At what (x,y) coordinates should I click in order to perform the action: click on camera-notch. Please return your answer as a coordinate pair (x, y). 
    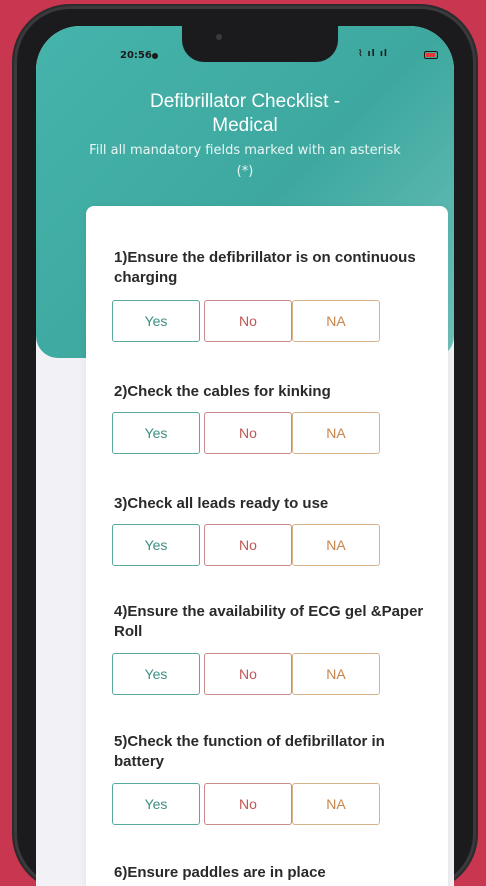
    Looking at the image, I should click on (260, 44).